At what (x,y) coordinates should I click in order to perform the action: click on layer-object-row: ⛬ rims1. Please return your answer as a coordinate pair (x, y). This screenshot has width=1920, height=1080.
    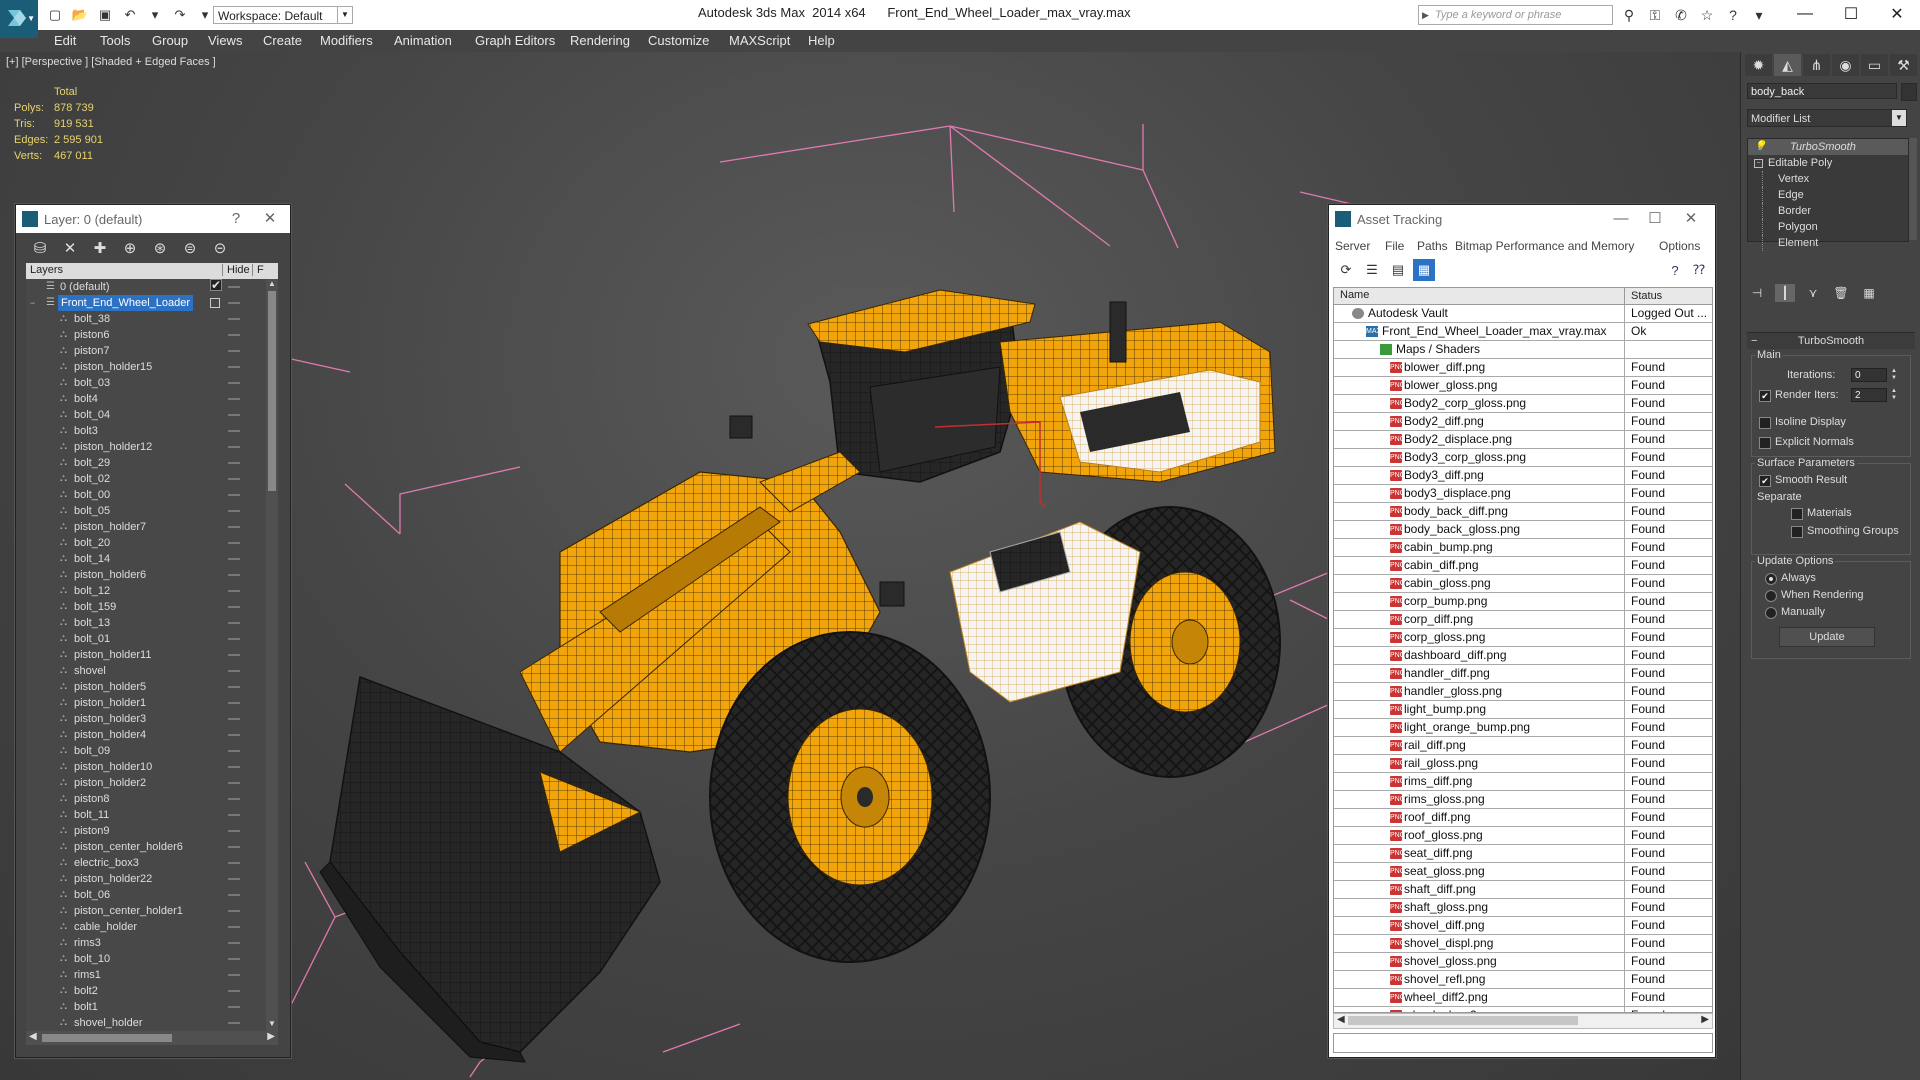
    Looking at the image, I should click on (146, 975).